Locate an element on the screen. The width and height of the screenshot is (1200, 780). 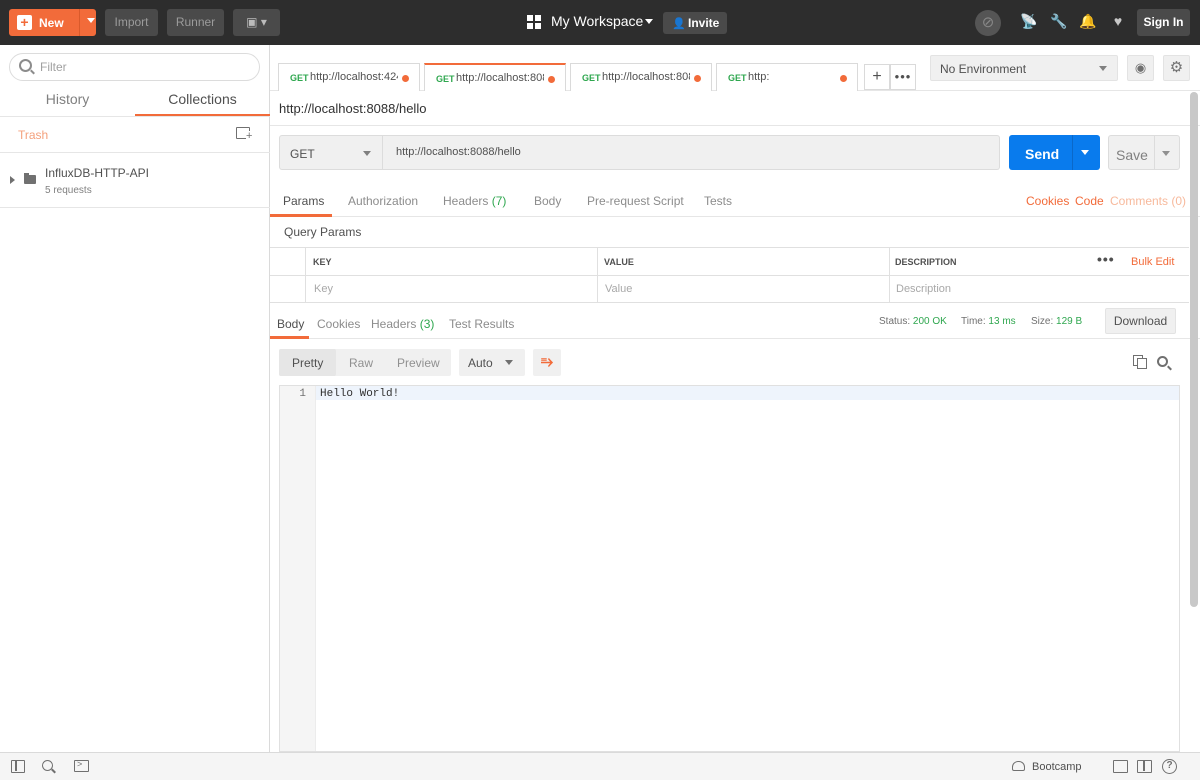
toggle-sidebar-icon is located at coordinates (18, 766).